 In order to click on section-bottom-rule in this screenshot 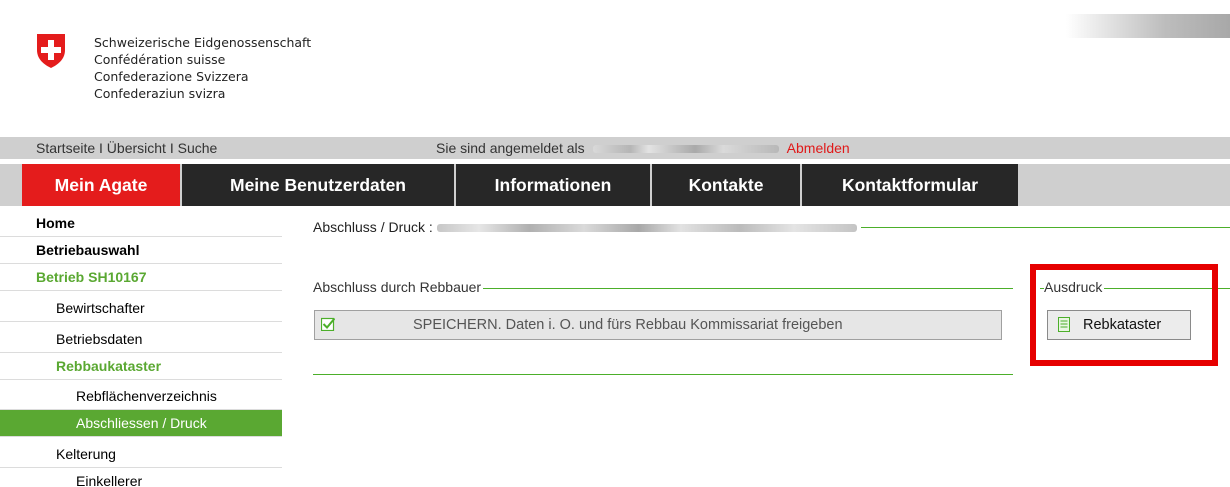, I will do `click(663, 374)`.